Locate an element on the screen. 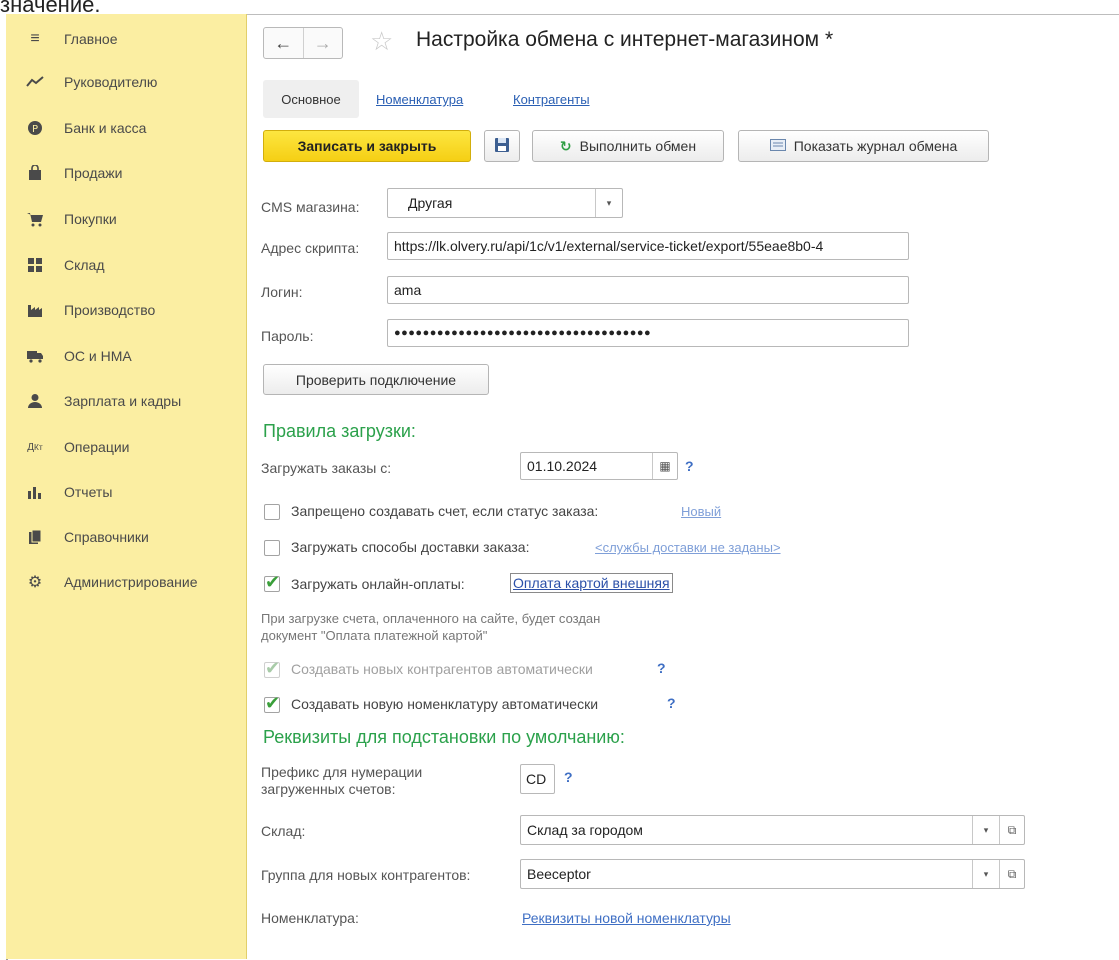 The height and width of the screenshot is (960, 1119). cms-select: Другая ▾ is located at coordinates (505, 203).